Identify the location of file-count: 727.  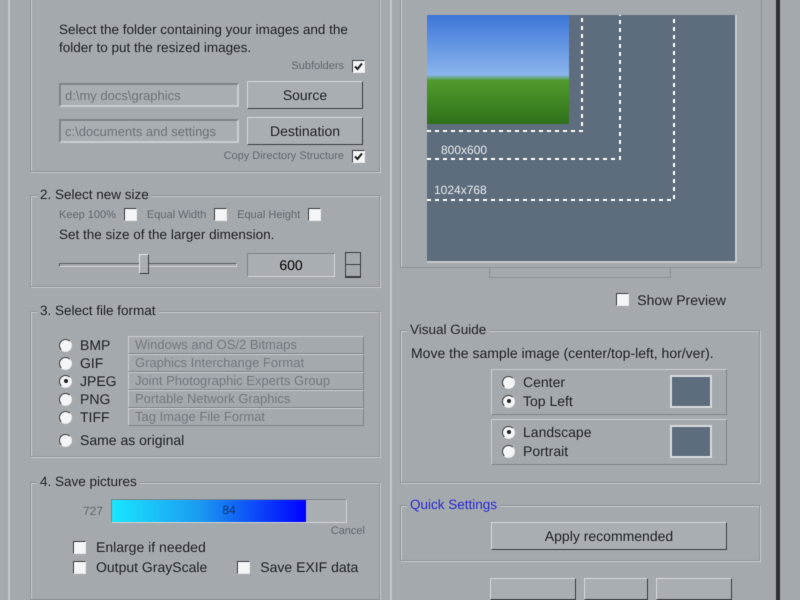
(92, 511).